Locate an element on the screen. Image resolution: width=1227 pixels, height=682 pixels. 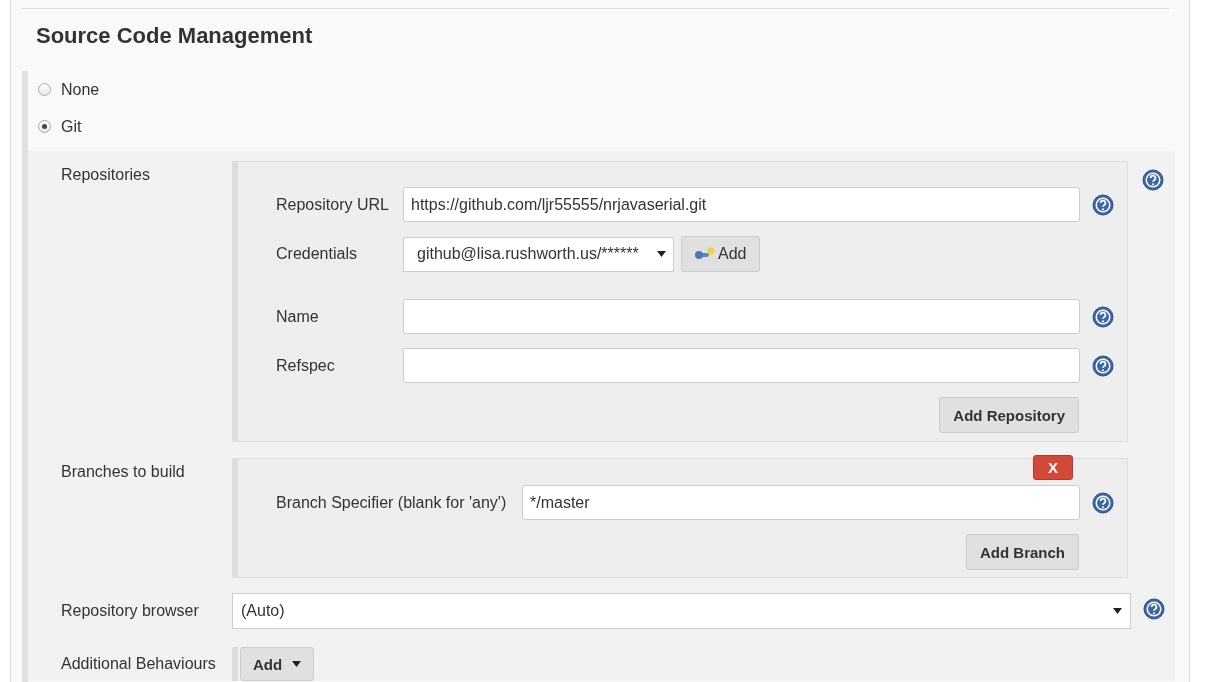
key-icon is located at coordinates (705, 254).